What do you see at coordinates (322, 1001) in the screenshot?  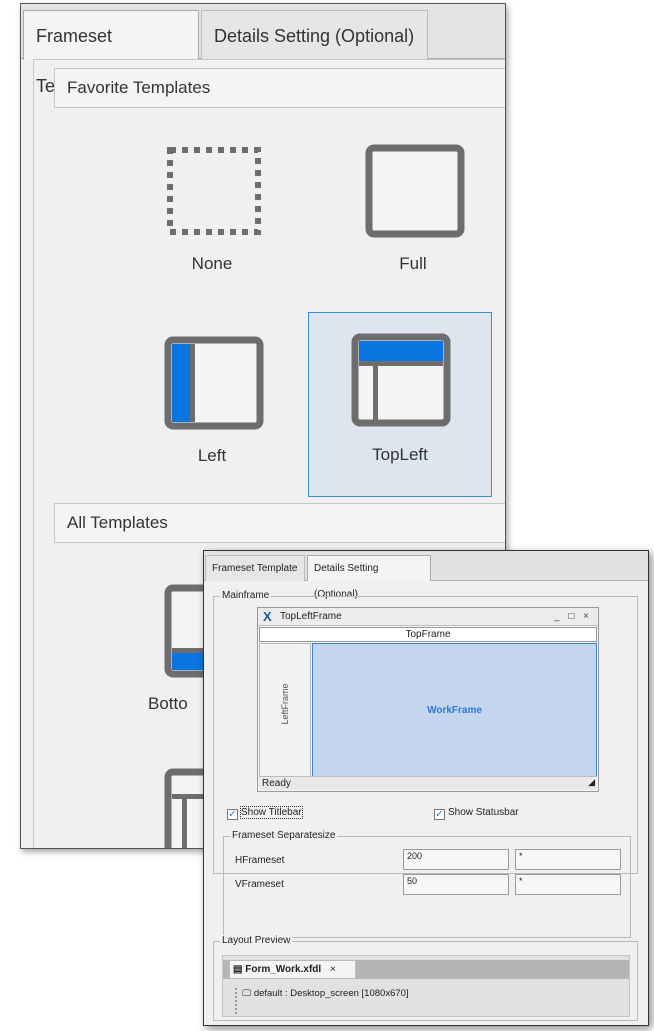 I see `layout-list-item: 🖵 default : Desktop_screen [1080x670]` at bounding box center [322, 1001].